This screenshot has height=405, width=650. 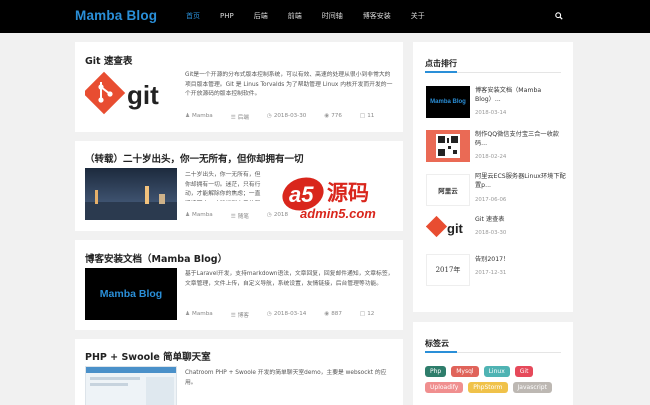 What do you see at coordinates (491, 113) in the screenshot?
I see `rank-item-date: 2018-03-14` at bounding box center [491, 113].